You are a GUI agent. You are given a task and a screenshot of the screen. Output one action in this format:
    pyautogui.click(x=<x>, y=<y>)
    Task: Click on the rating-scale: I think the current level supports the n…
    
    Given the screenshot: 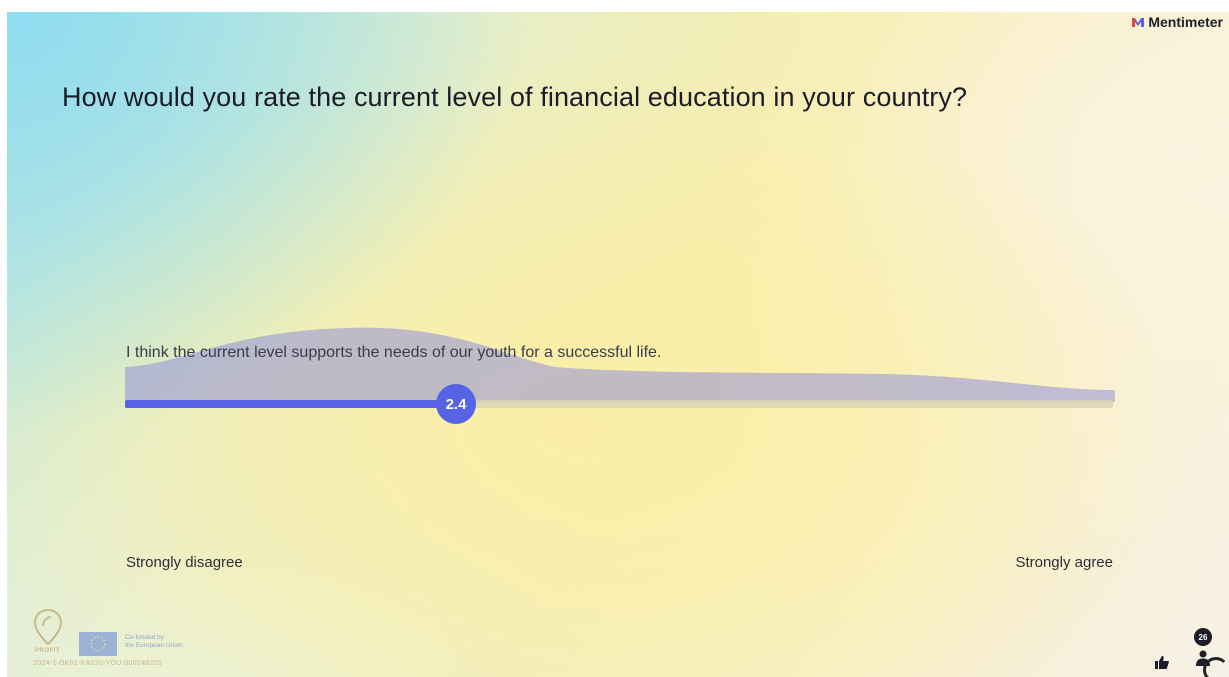 What is the action you would take?
    pyautogui.click(x=620, y=372)
    